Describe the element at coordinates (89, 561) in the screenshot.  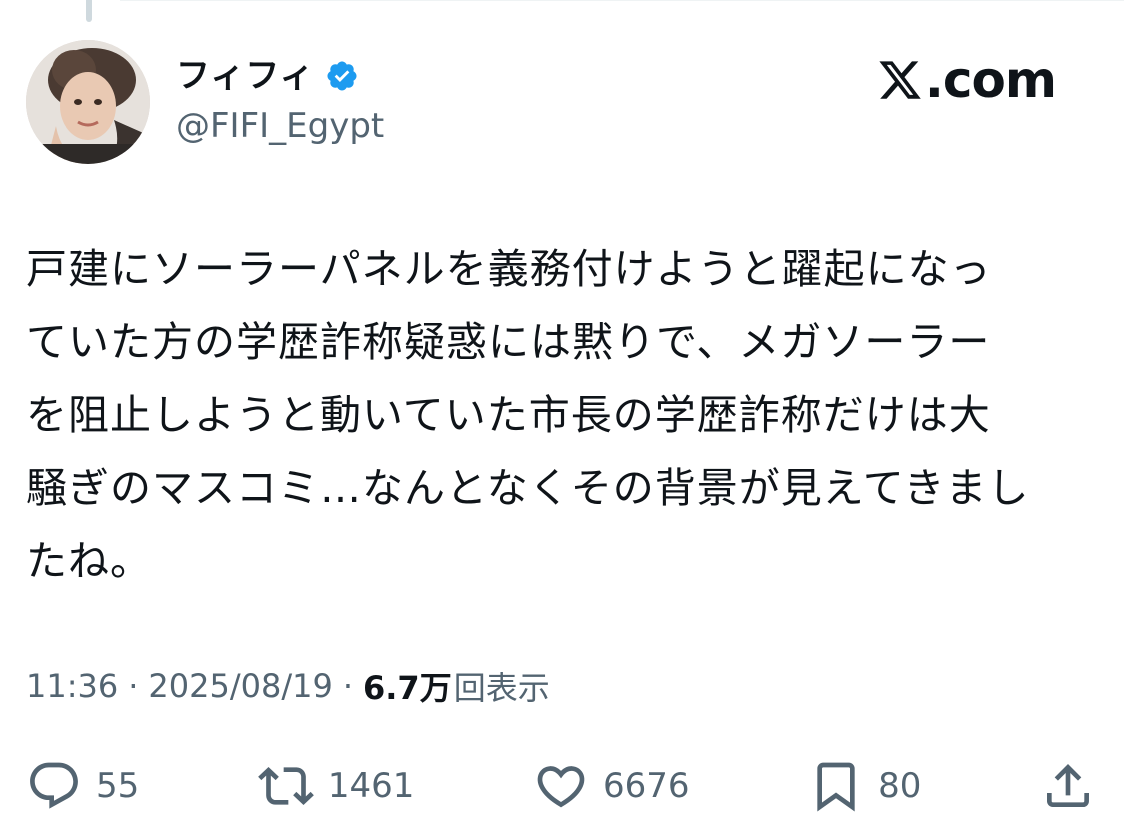
I see `tweet-text-line: たね。` at that location.